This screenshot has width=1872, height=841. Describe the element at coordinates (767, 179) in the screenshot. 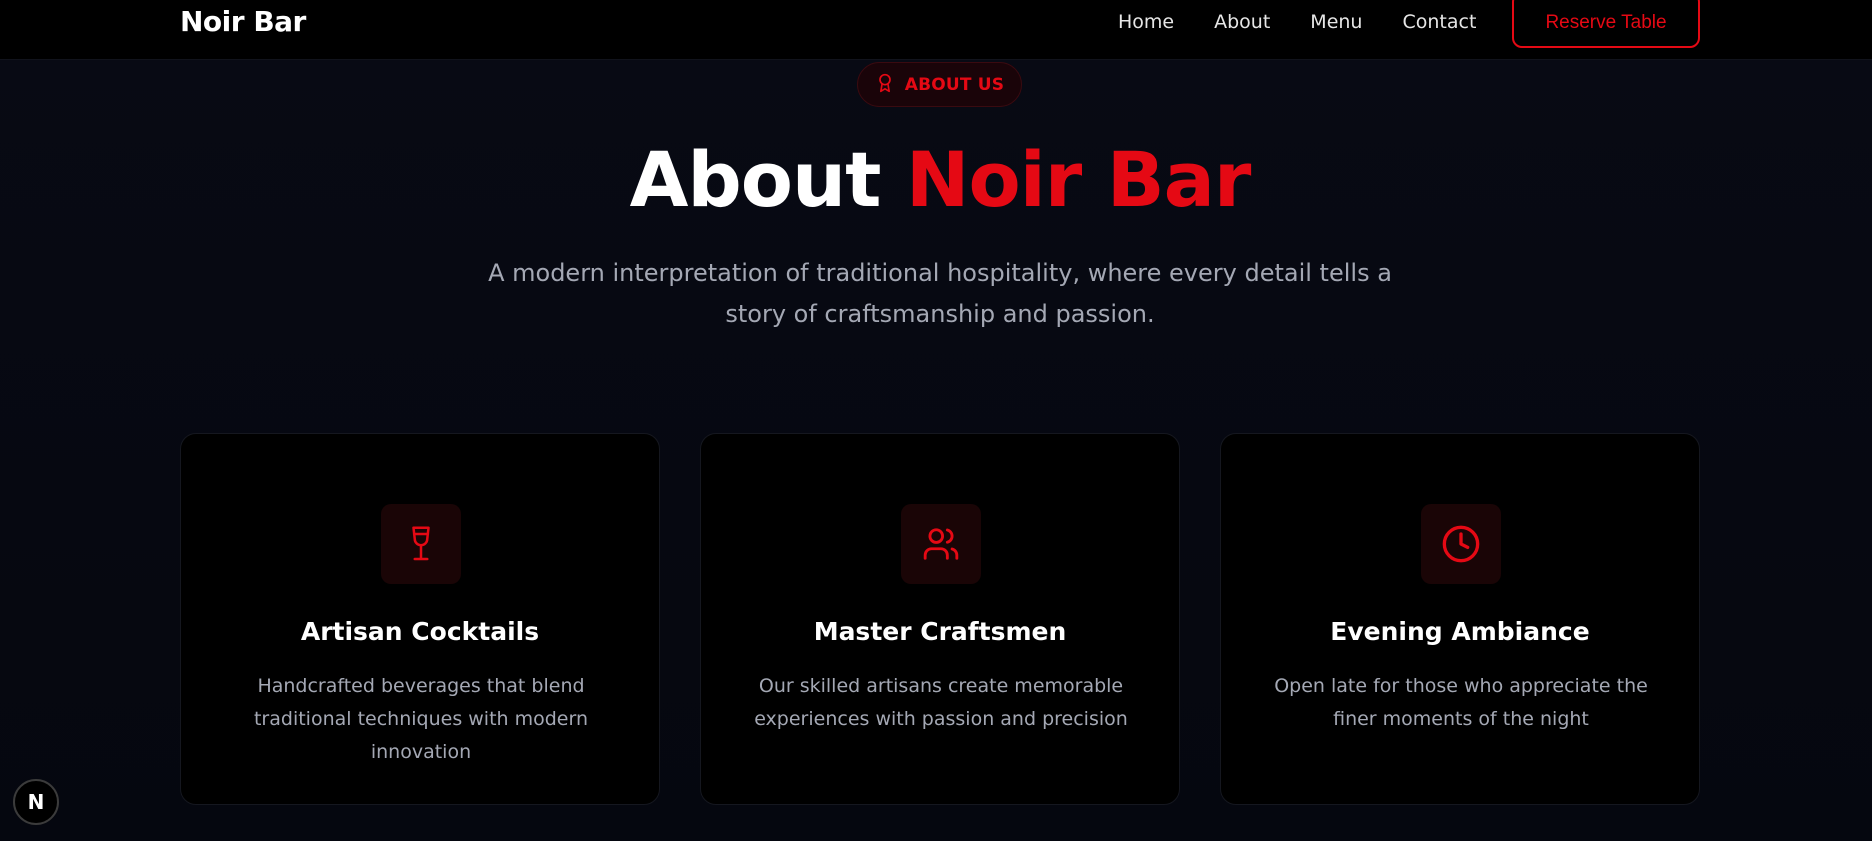

I see `title-plain: About` at that location.